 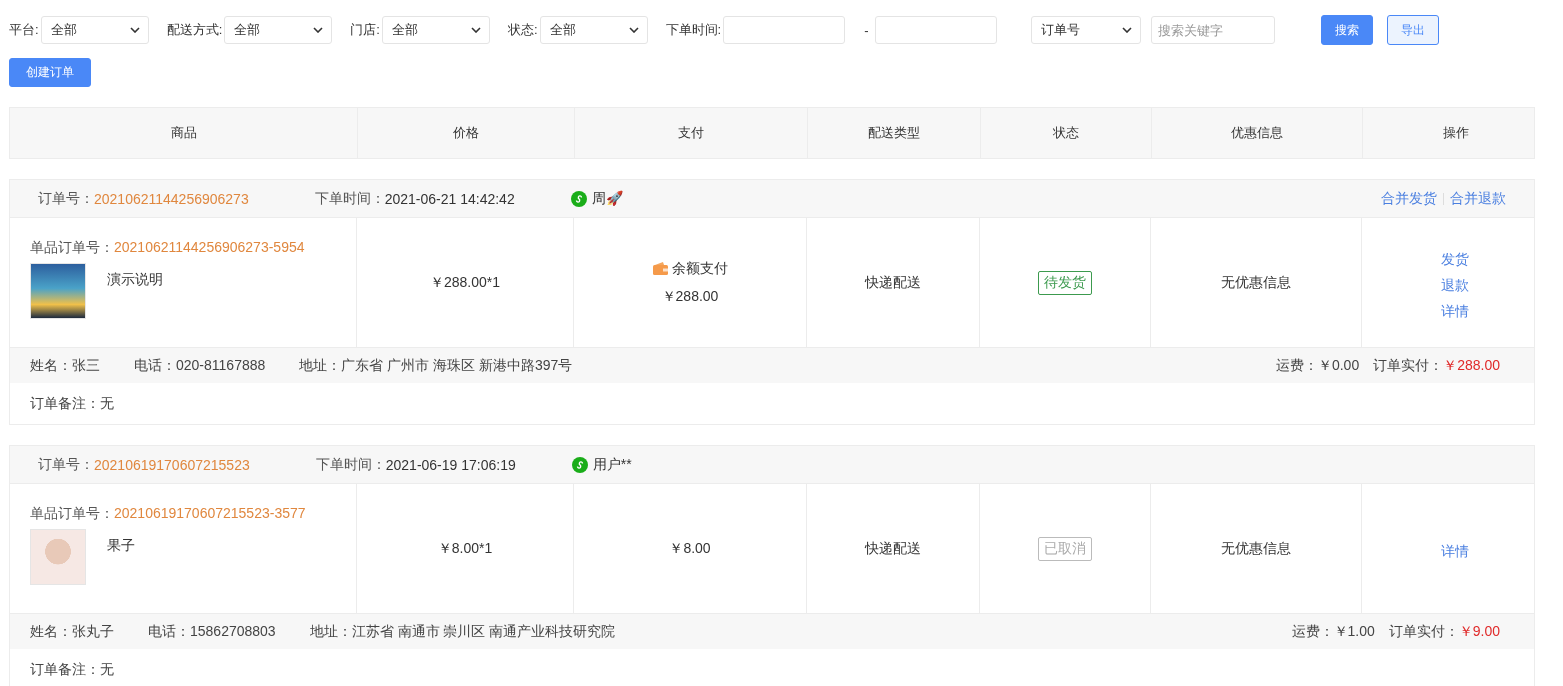 I want to click on column-header: 优惠信息, so click(x=1256, y=133).